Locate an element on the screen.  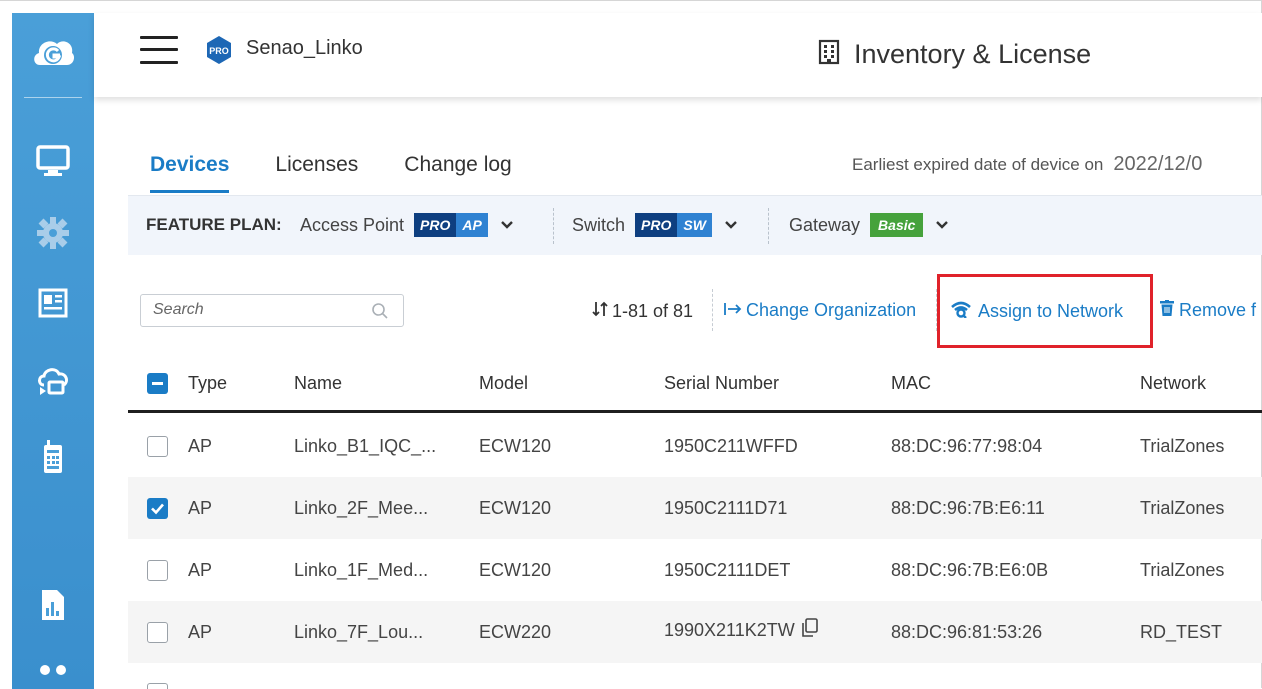
app-logo-icon is located at coordinates (53, 54).